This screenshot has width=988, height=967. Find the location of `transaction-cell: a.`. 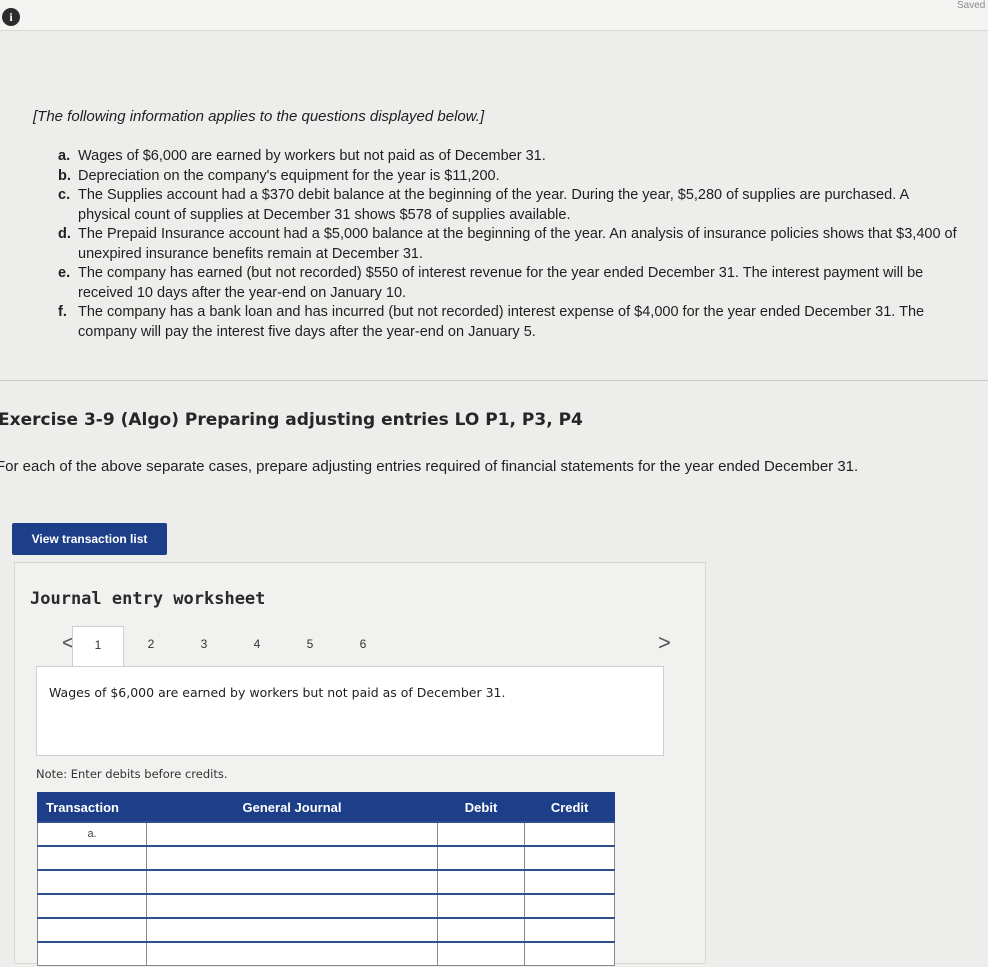

transaction-cell: a. is located at coordinates (92, 834).